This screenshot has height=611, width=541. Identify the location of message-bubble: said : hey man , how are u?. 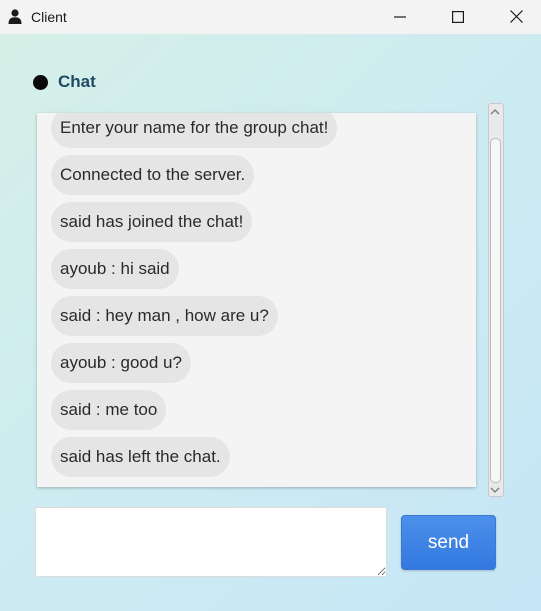
(164, 316).